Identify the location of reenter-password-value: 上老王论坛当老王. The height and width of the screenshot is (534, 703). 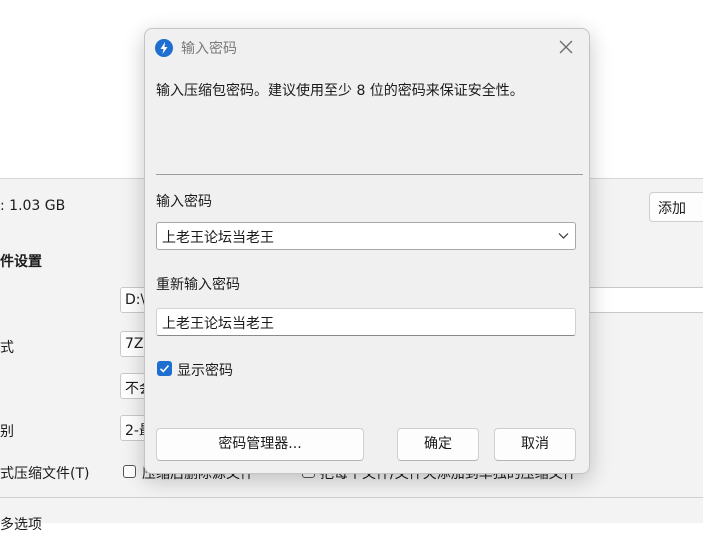
(218, 324).